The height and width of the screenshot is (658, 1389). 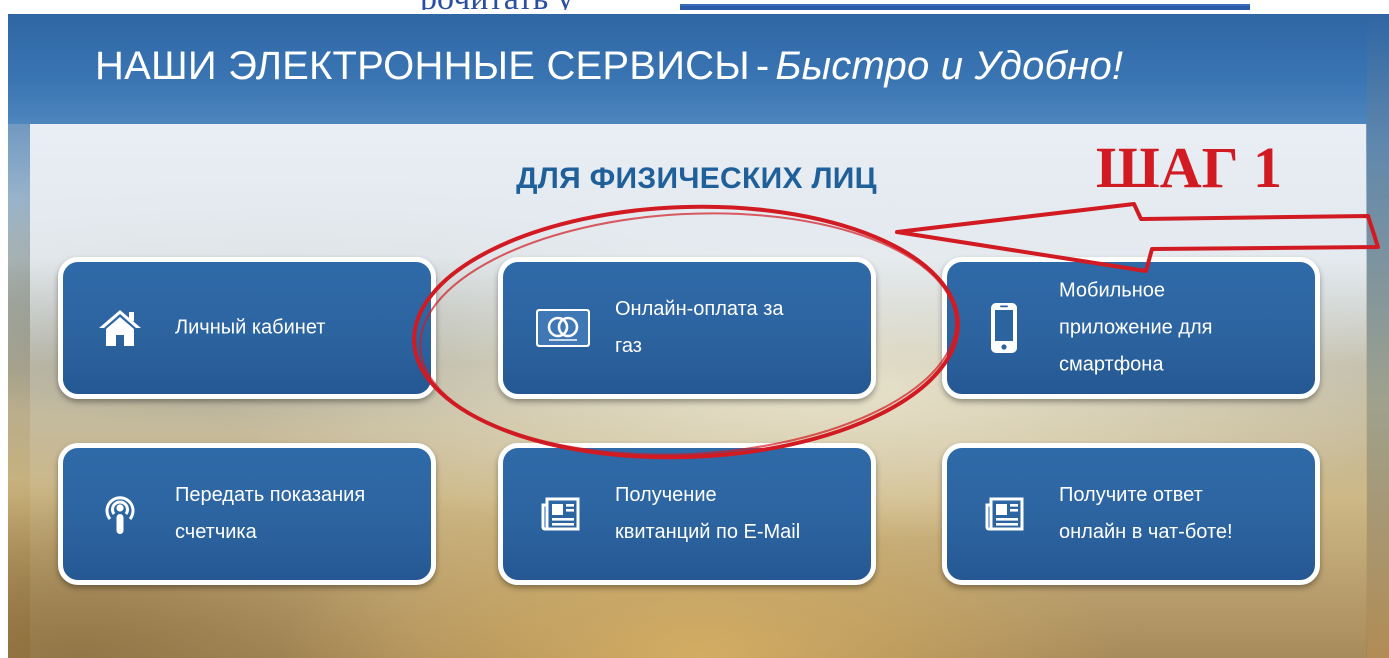 What do you see at coordinates (497, 5) in the screenshot?
I see `cropped-text: рочитать у` at bounding box center [497, 5].